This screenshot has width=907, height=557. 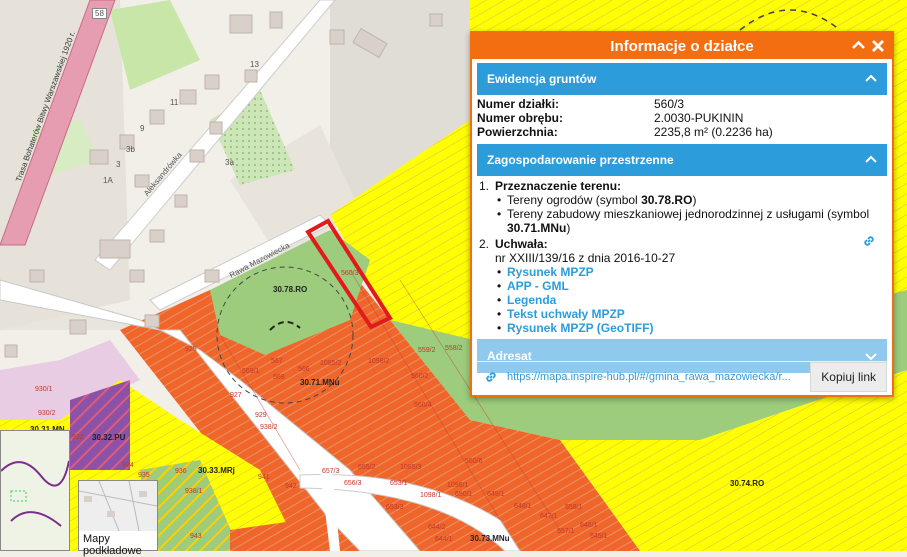 I want to click on zone-symbol: 30.78.RO, so click(x=667, y=200).